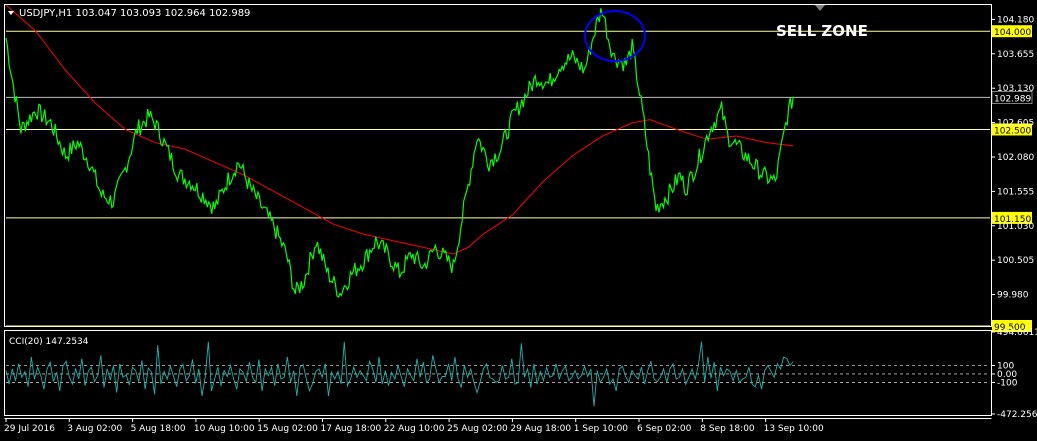 Image resolution: width=1037 pixels, height=441 pixels. Describe the element at coordinates (1015, 261) in the screenshot. I see `y-tick-label: 100.505` at that location.